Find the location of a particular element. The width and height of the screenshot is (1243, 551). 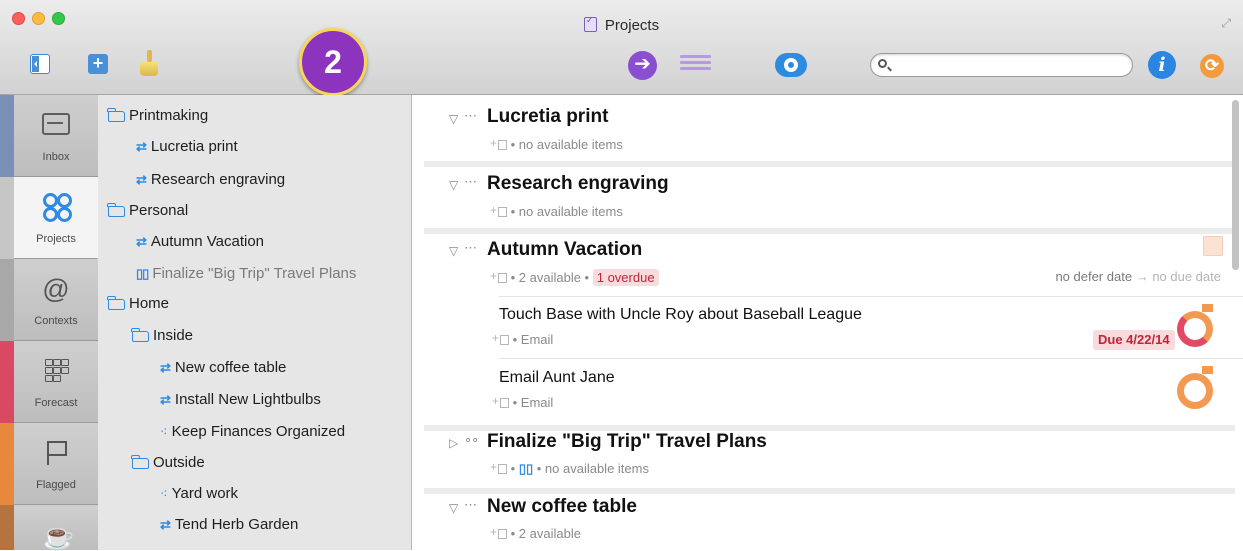

due-date: no due date is located at coordinates (1186, 276).